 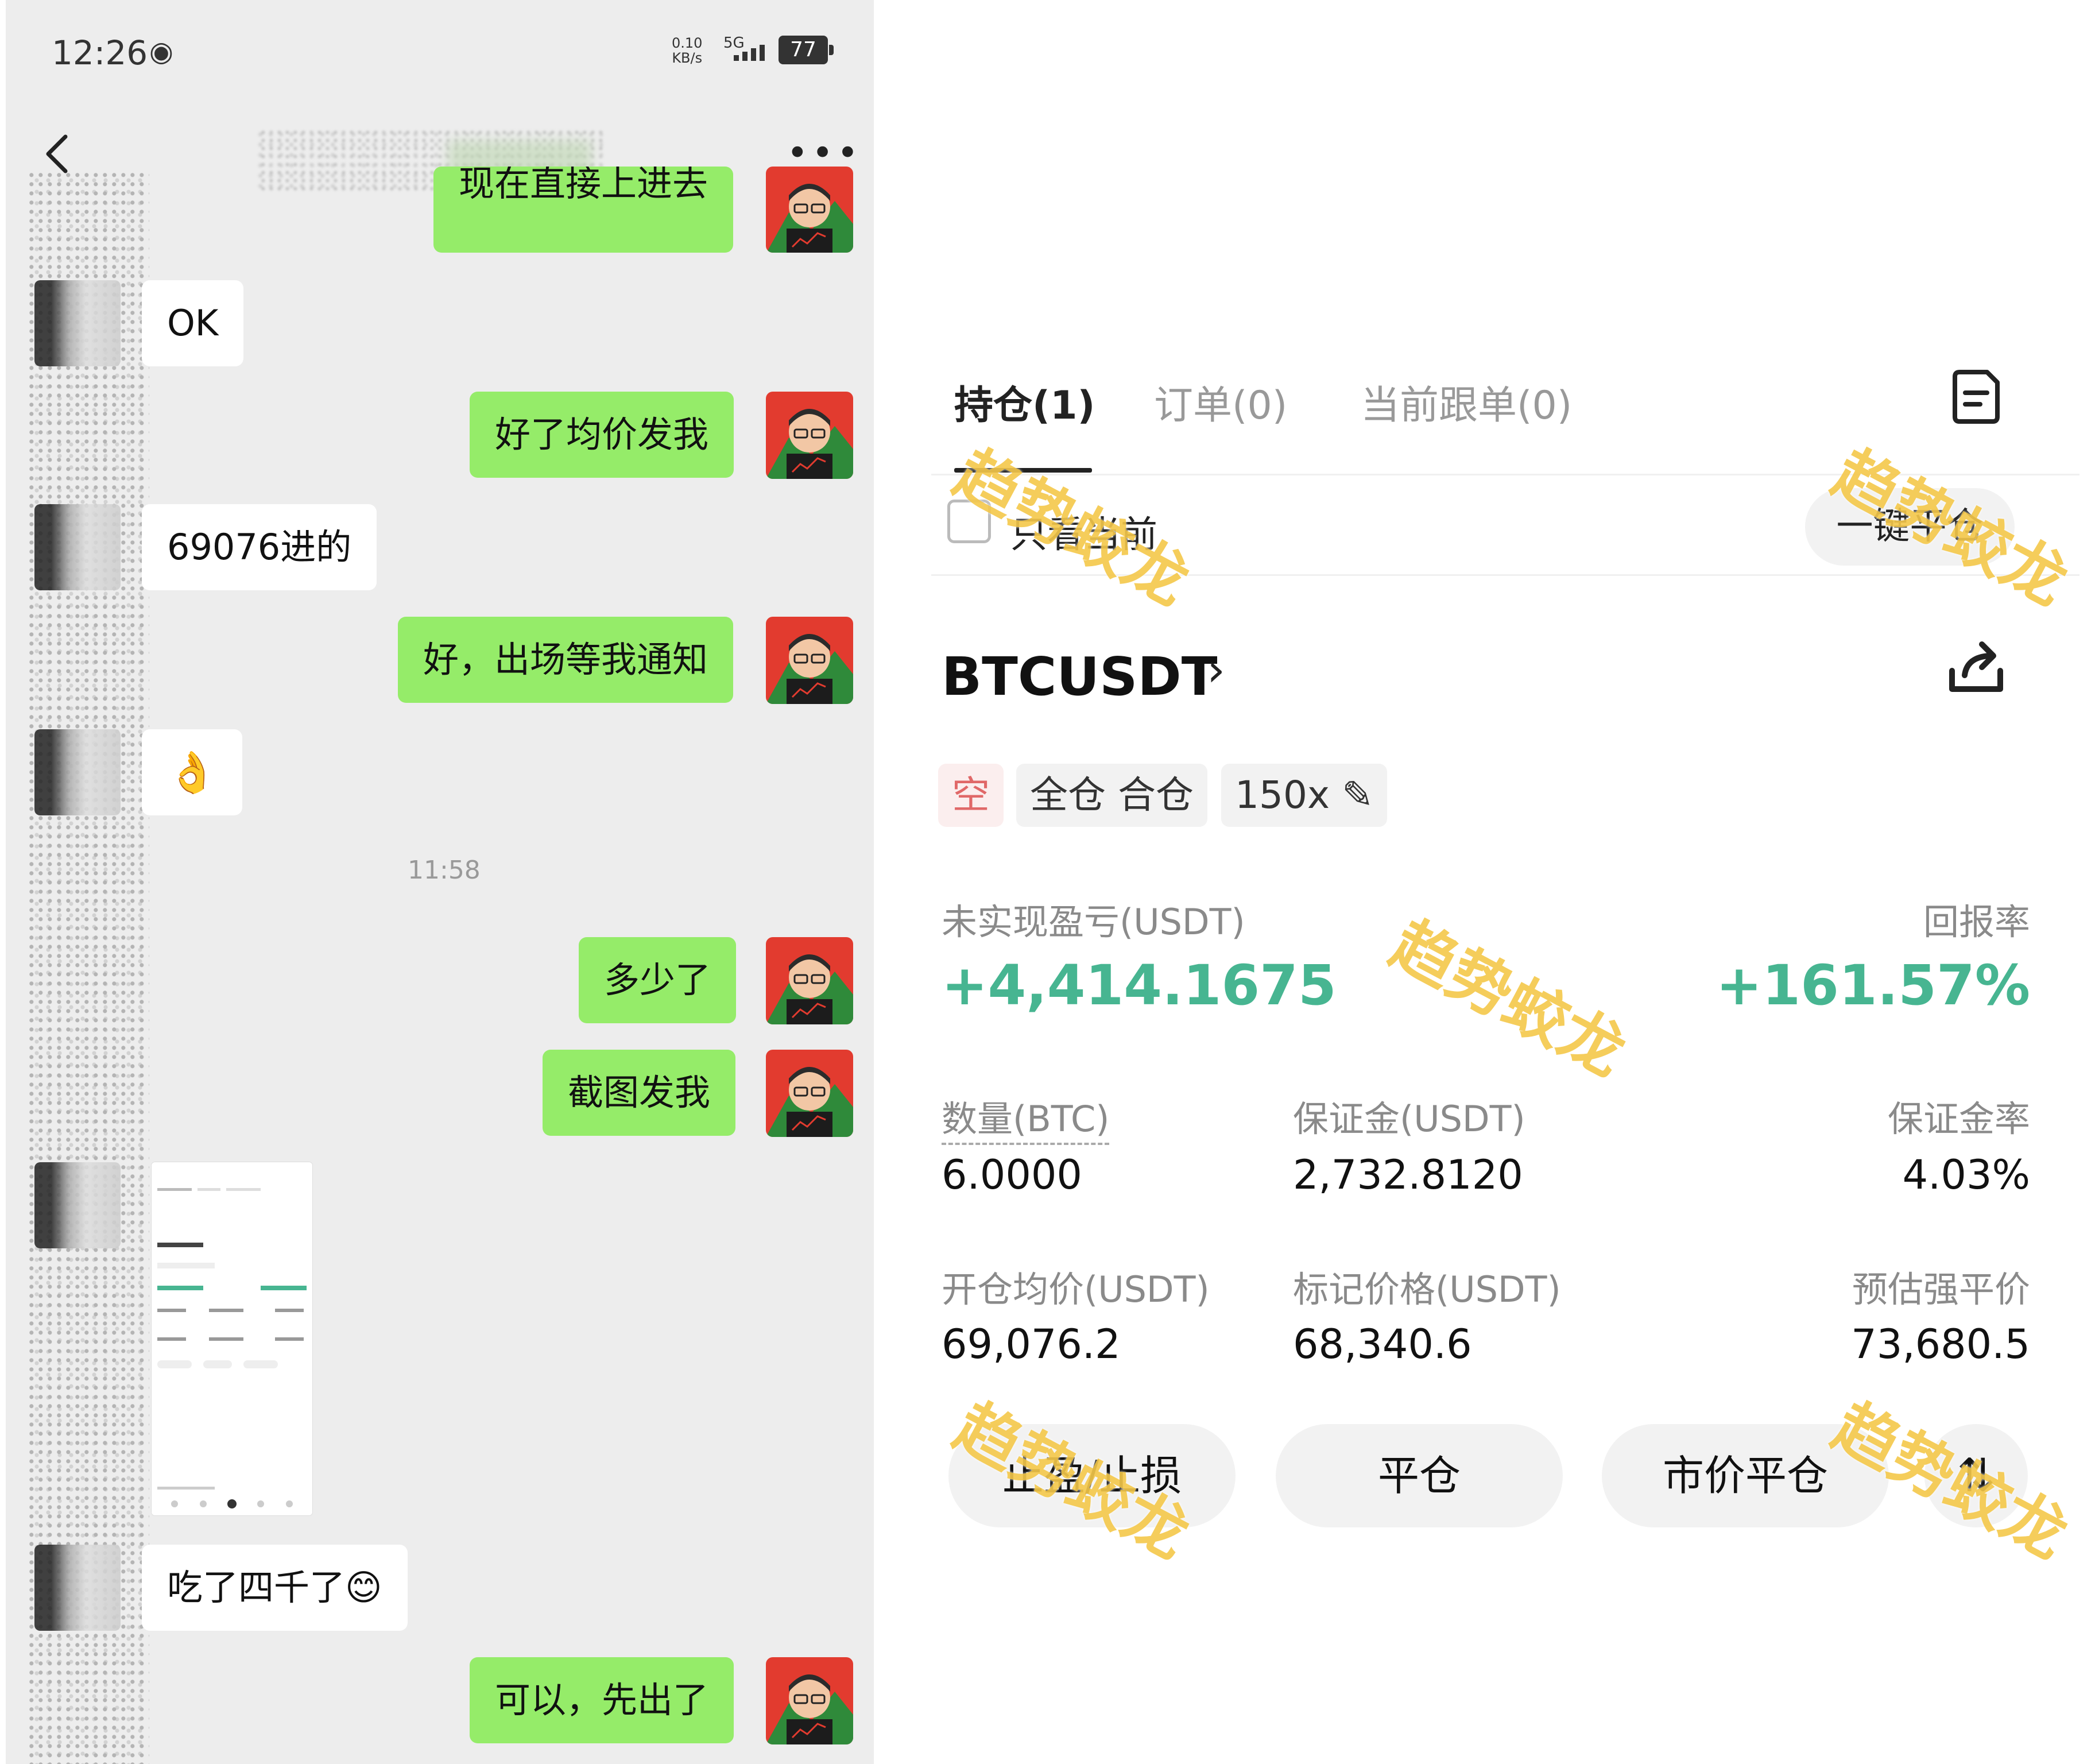 I want to click on share-icon, so click(x=1976, y=667).